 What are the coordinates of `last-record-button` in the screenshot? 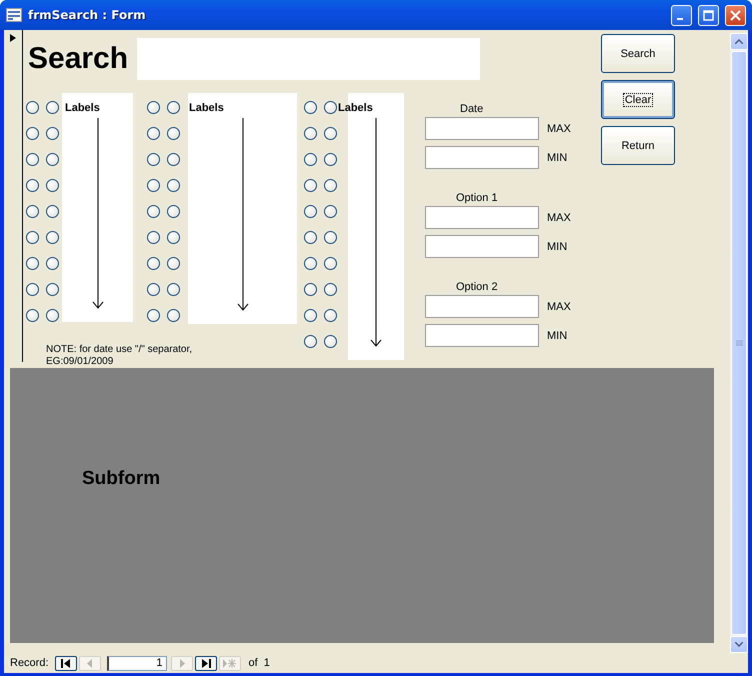 It's located at (205, 663).